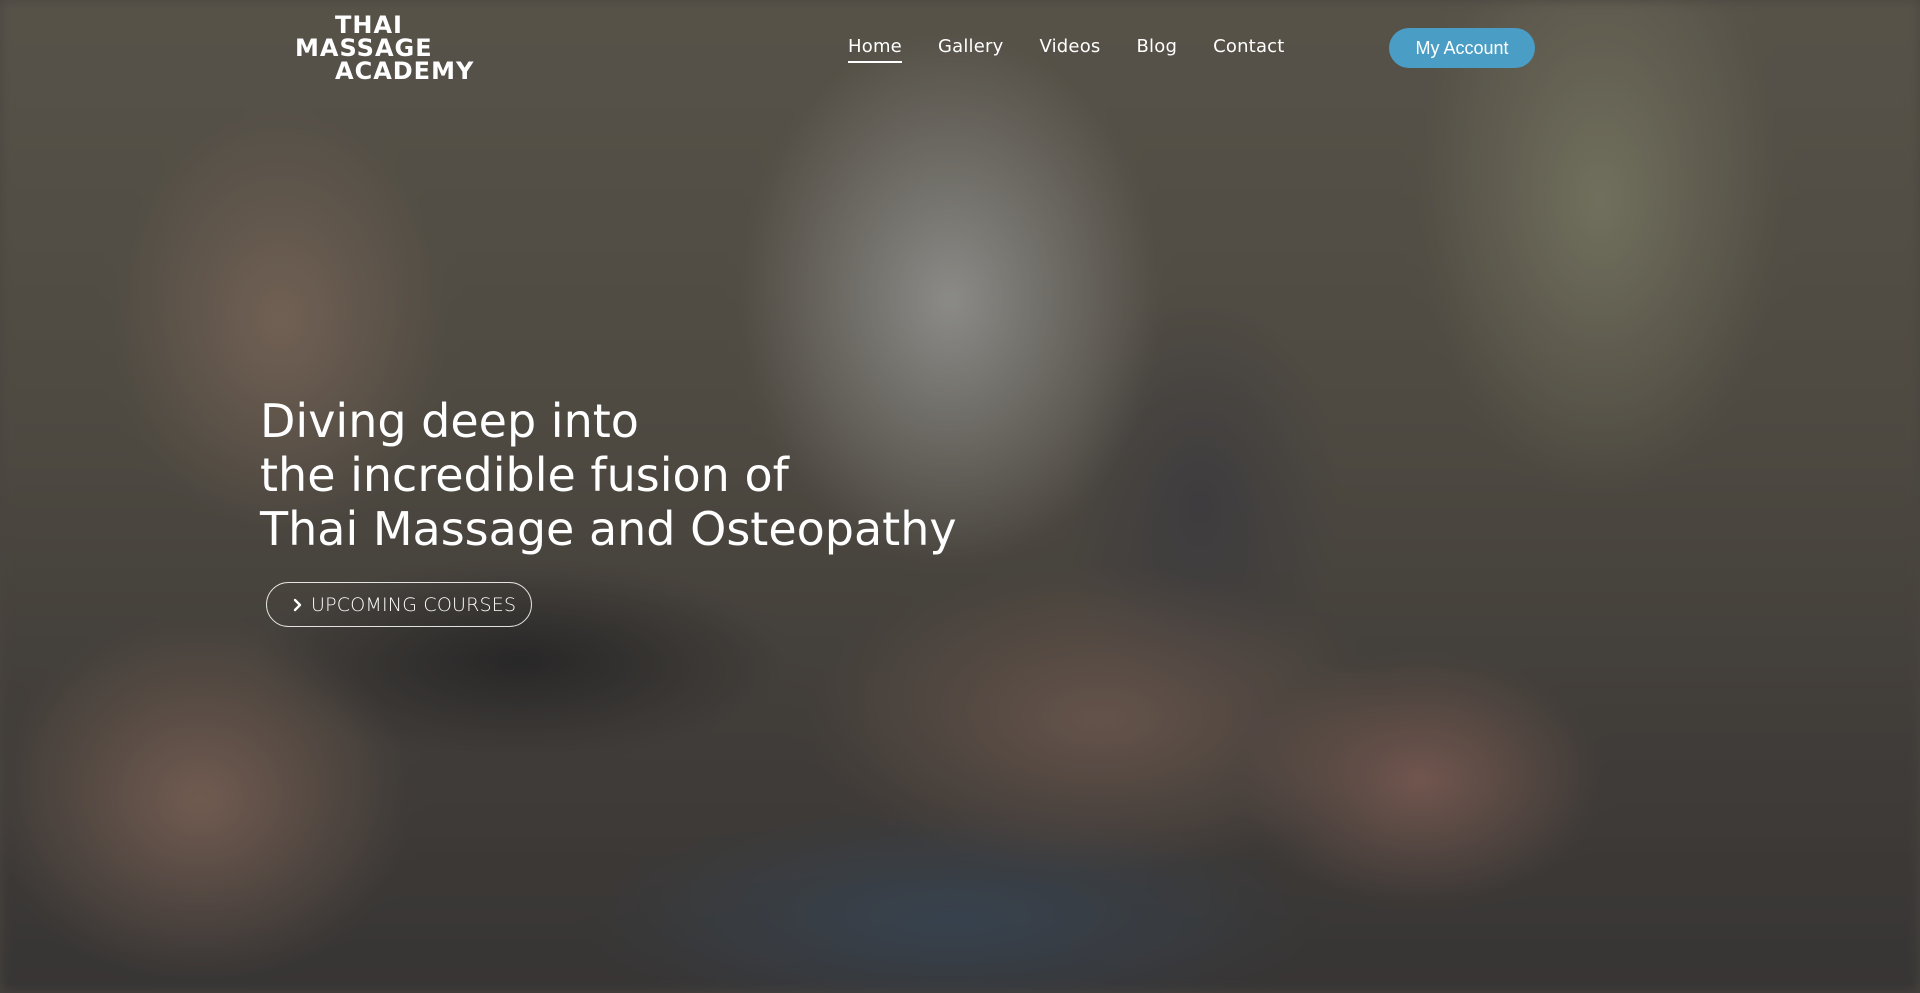  I want to click on nav-item-videos: Videos, so click(1069, 49).